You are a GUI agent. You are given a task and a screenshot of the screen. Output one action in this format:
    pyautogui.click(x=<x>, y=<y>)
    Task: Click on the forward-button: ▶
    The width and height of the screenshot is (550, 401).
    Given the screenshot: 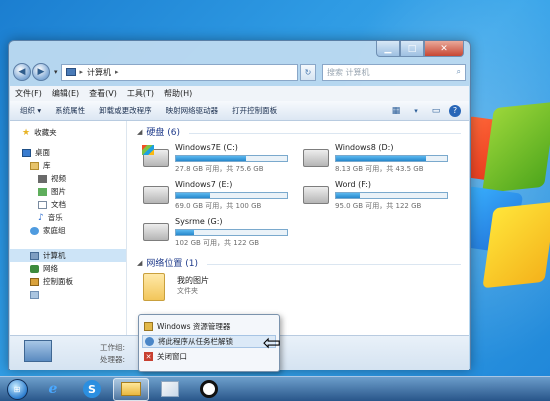 What is the action you would take?
    pyautogui.click(x=41, y=72)
    